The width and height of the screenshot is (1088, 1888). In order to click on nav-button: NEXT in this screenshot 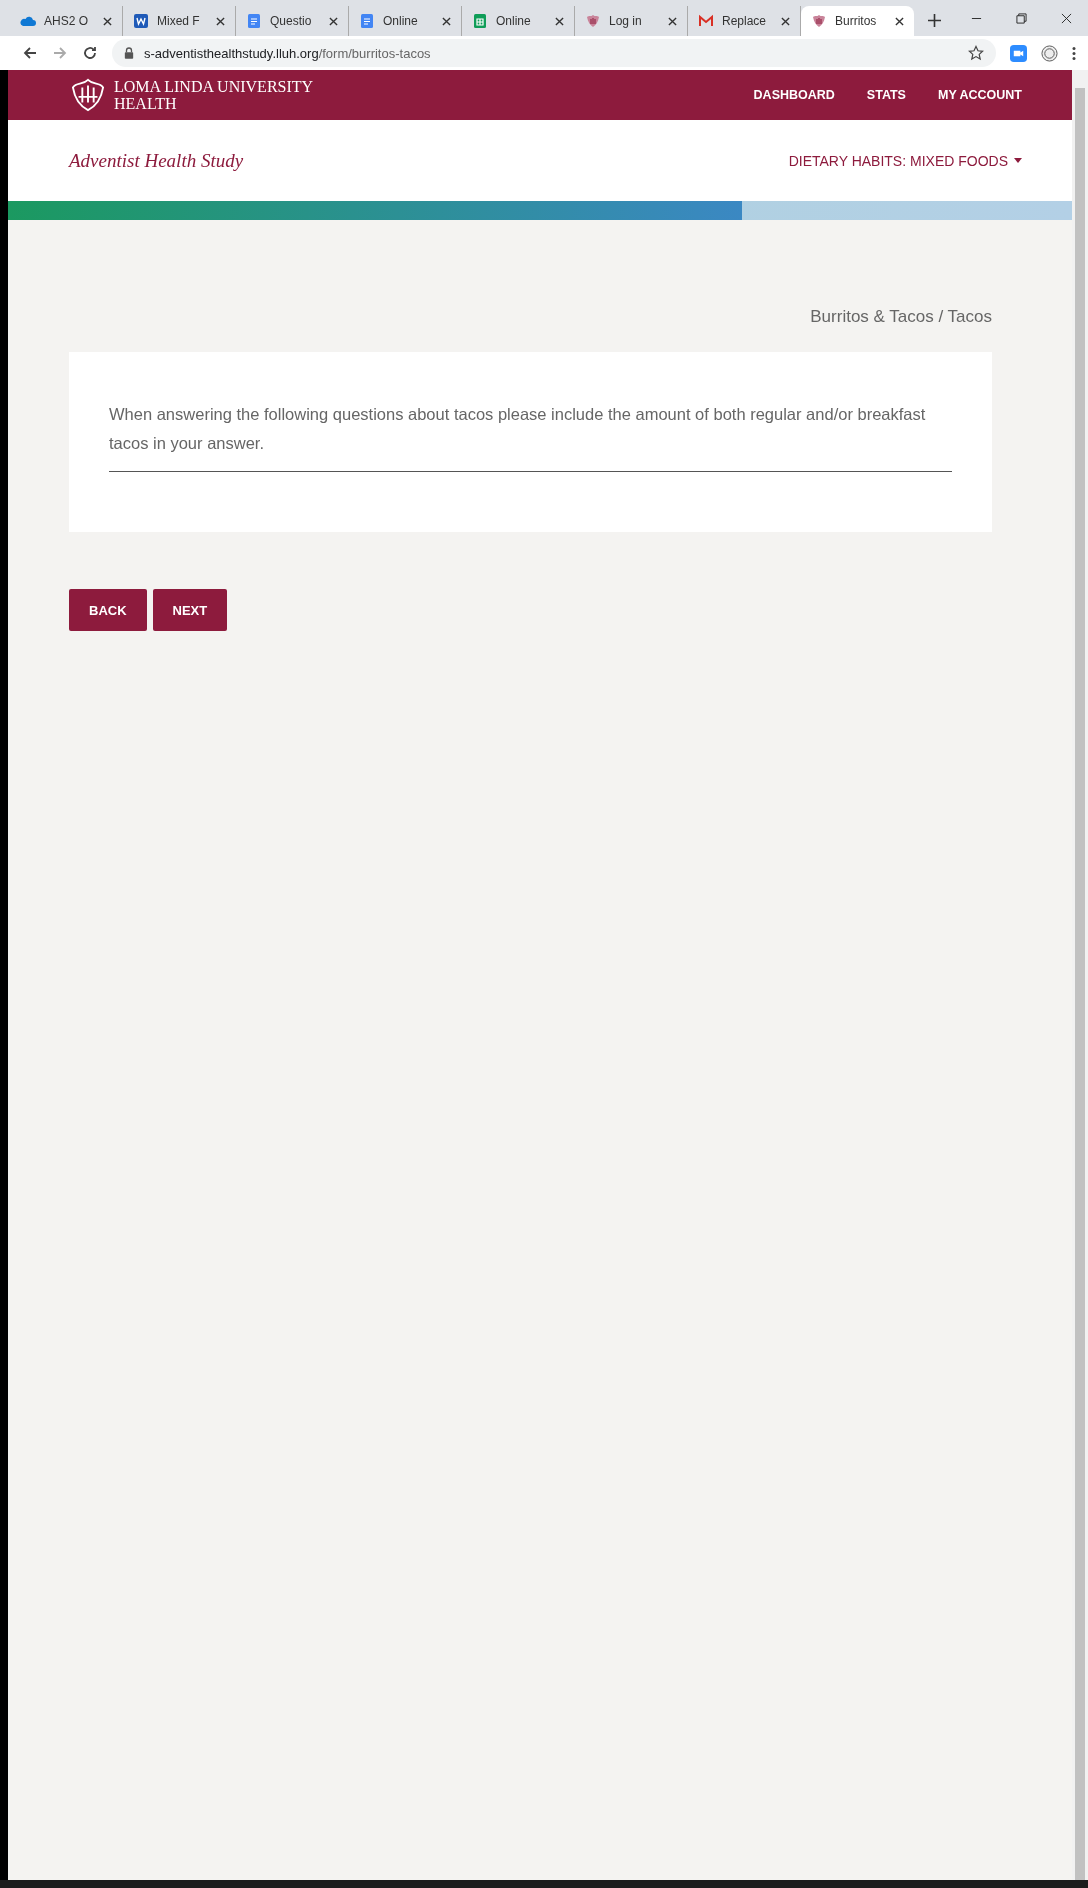, I will do `click(190, 610)`.